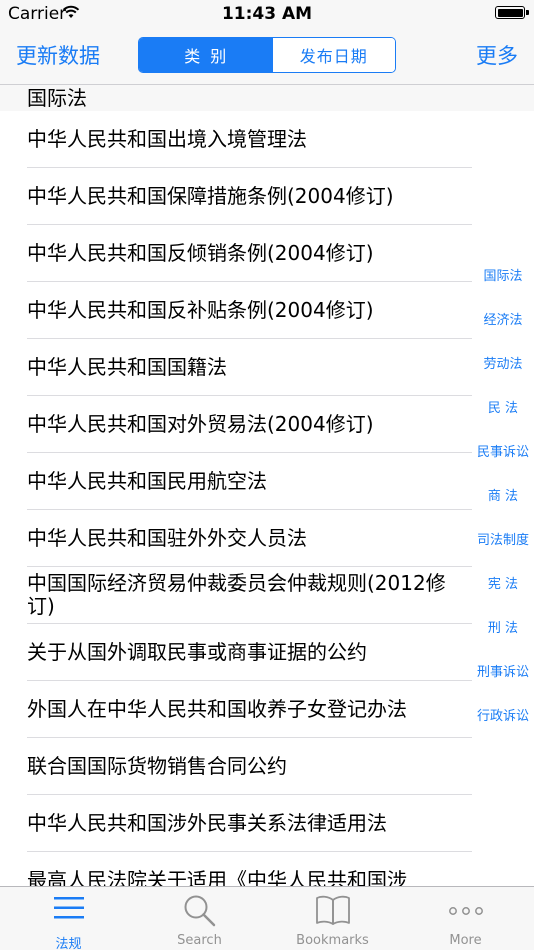 The width and height of the screenshot is (534, 952). Describe the element at coordinates (200, 309) in the screenshot. I see `list-item-label: 中华人民共和国反补贴条例(2004修订)` at that location.